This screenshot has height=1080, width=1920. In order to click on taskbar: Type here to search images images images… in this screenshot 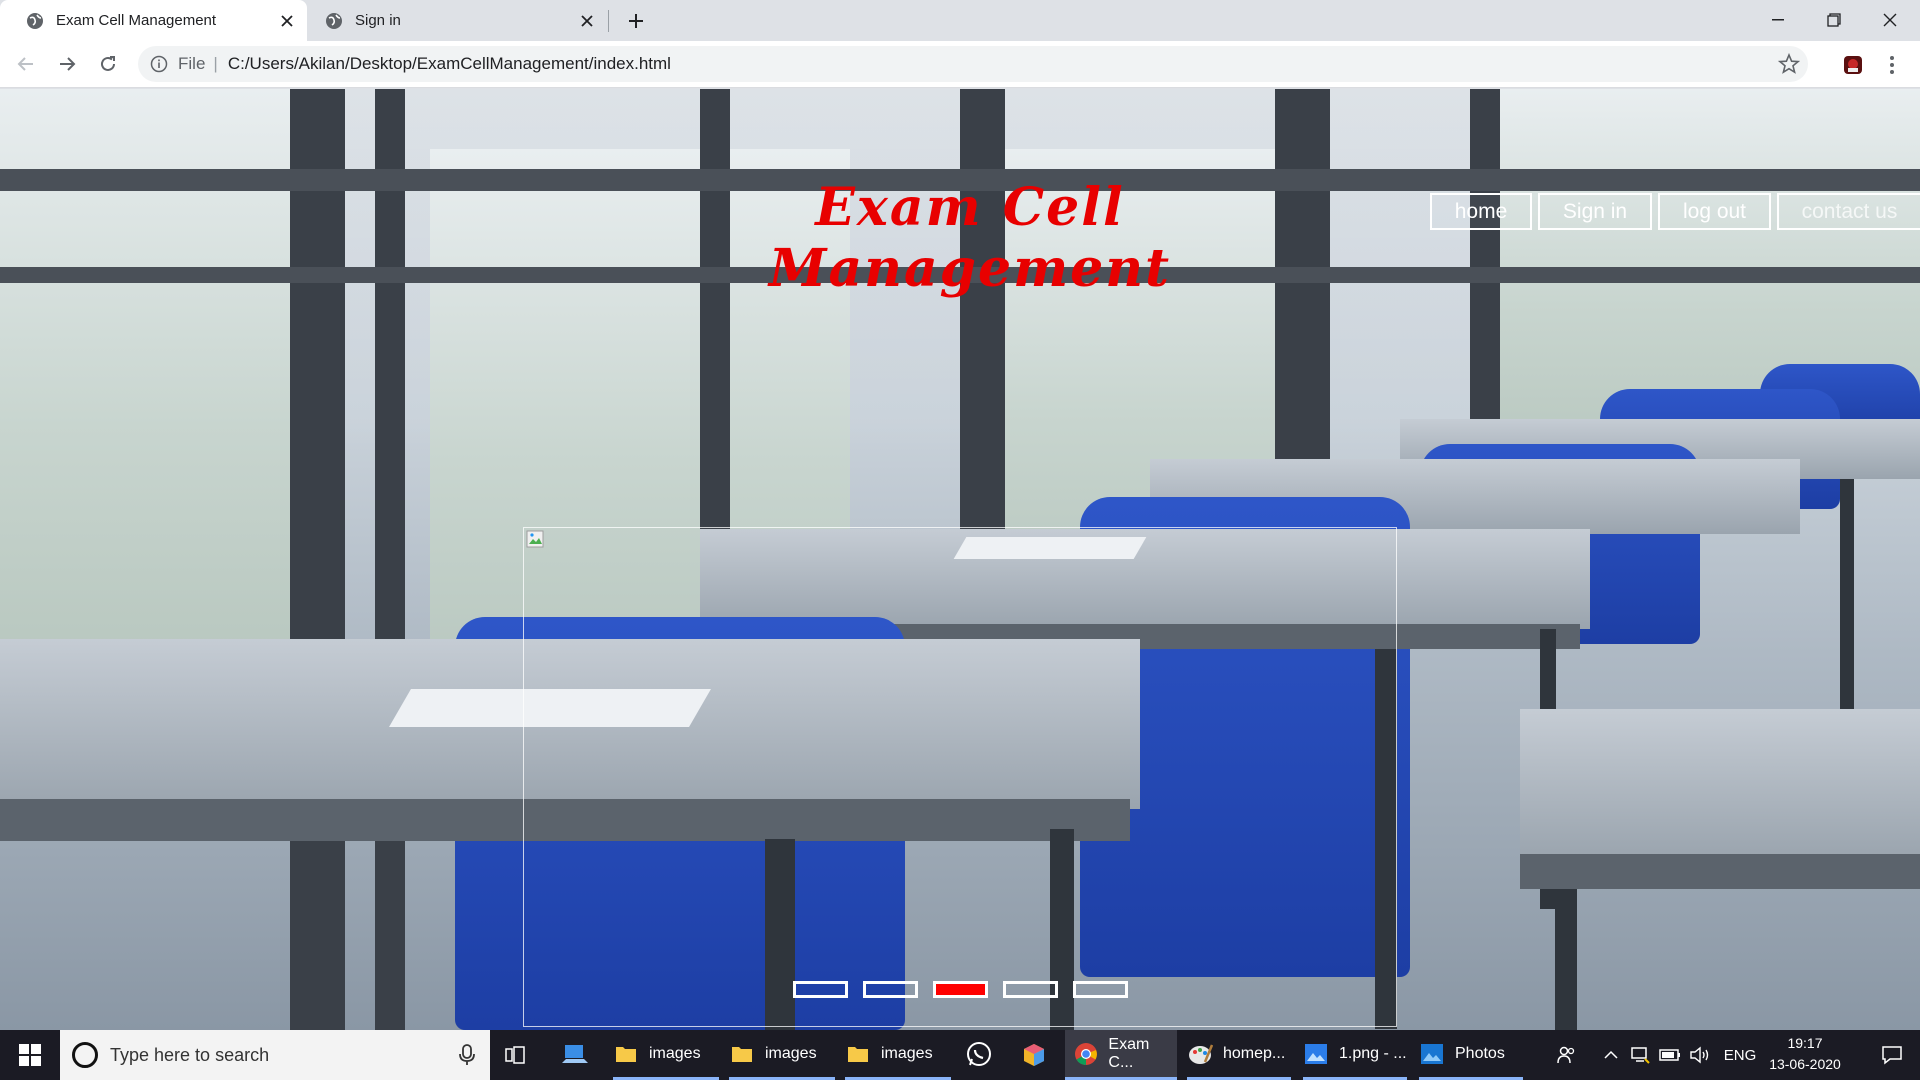, I will do `click(960, 1055)`.